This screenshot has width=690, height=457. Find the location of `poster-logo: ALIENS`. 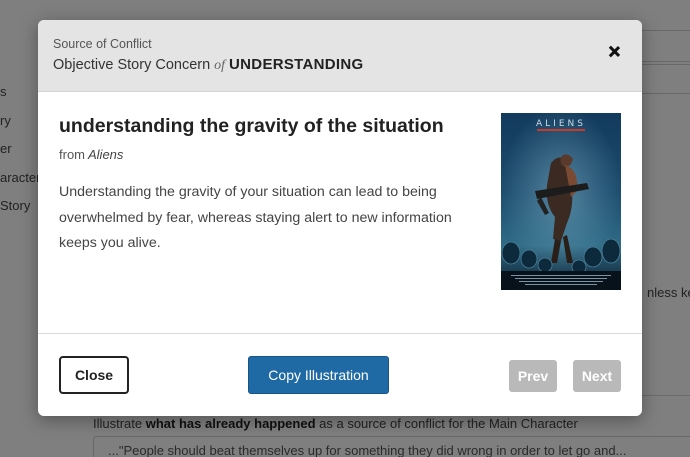

poster-logo: ALIENS is located at coordinates (561, 124).